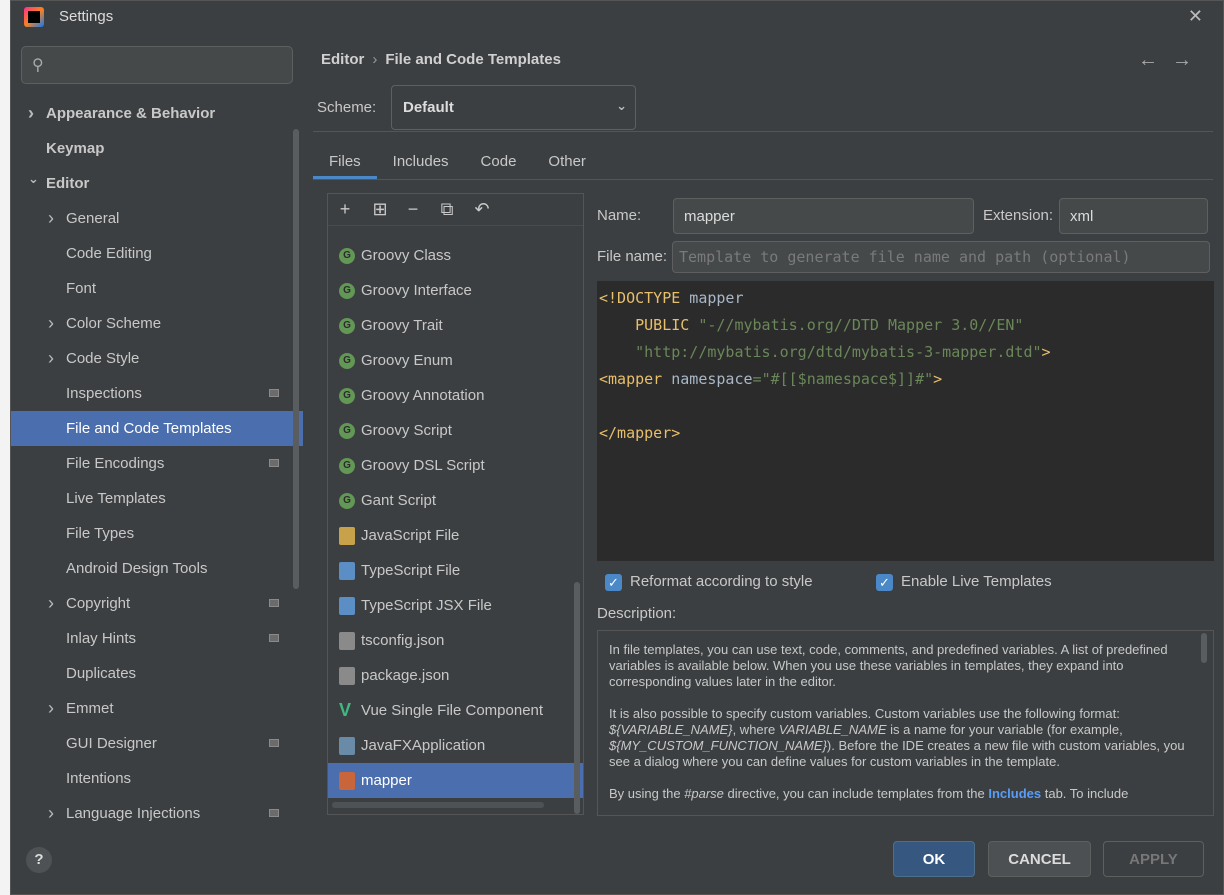 This screenshot has width=1224, height=895. I want to click on template-item-label: Groovy Script, so click(406, 430).